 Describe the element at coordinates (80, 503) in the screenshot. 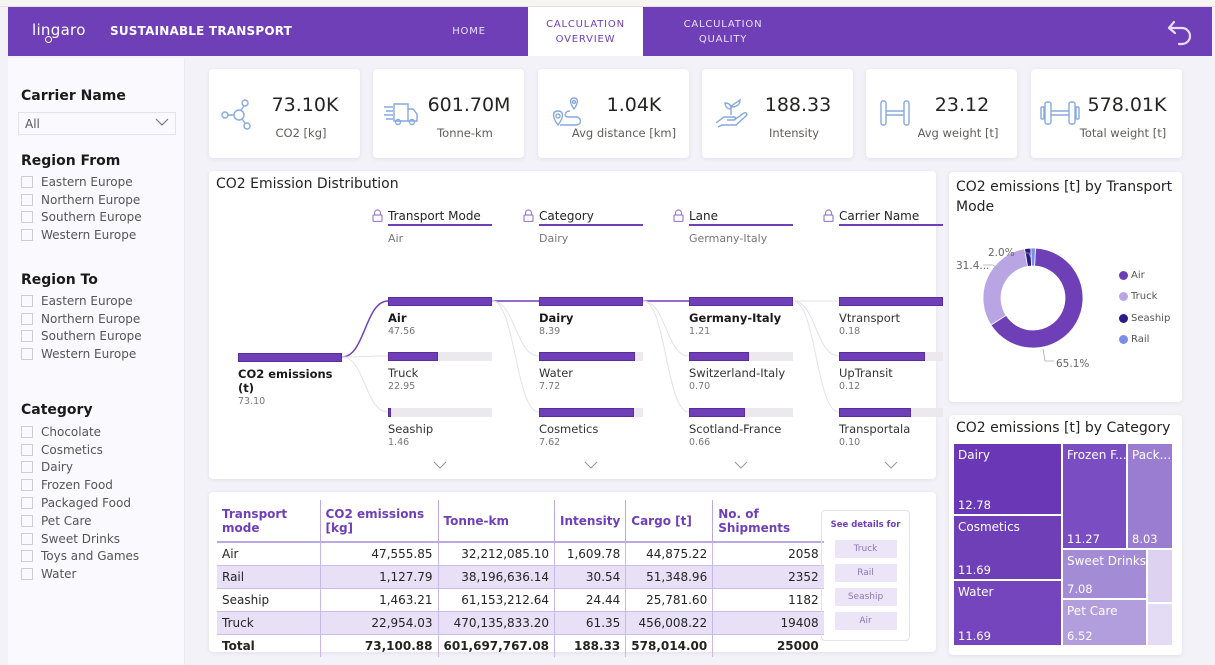

I see `category-option: Packaged Food` at that location.